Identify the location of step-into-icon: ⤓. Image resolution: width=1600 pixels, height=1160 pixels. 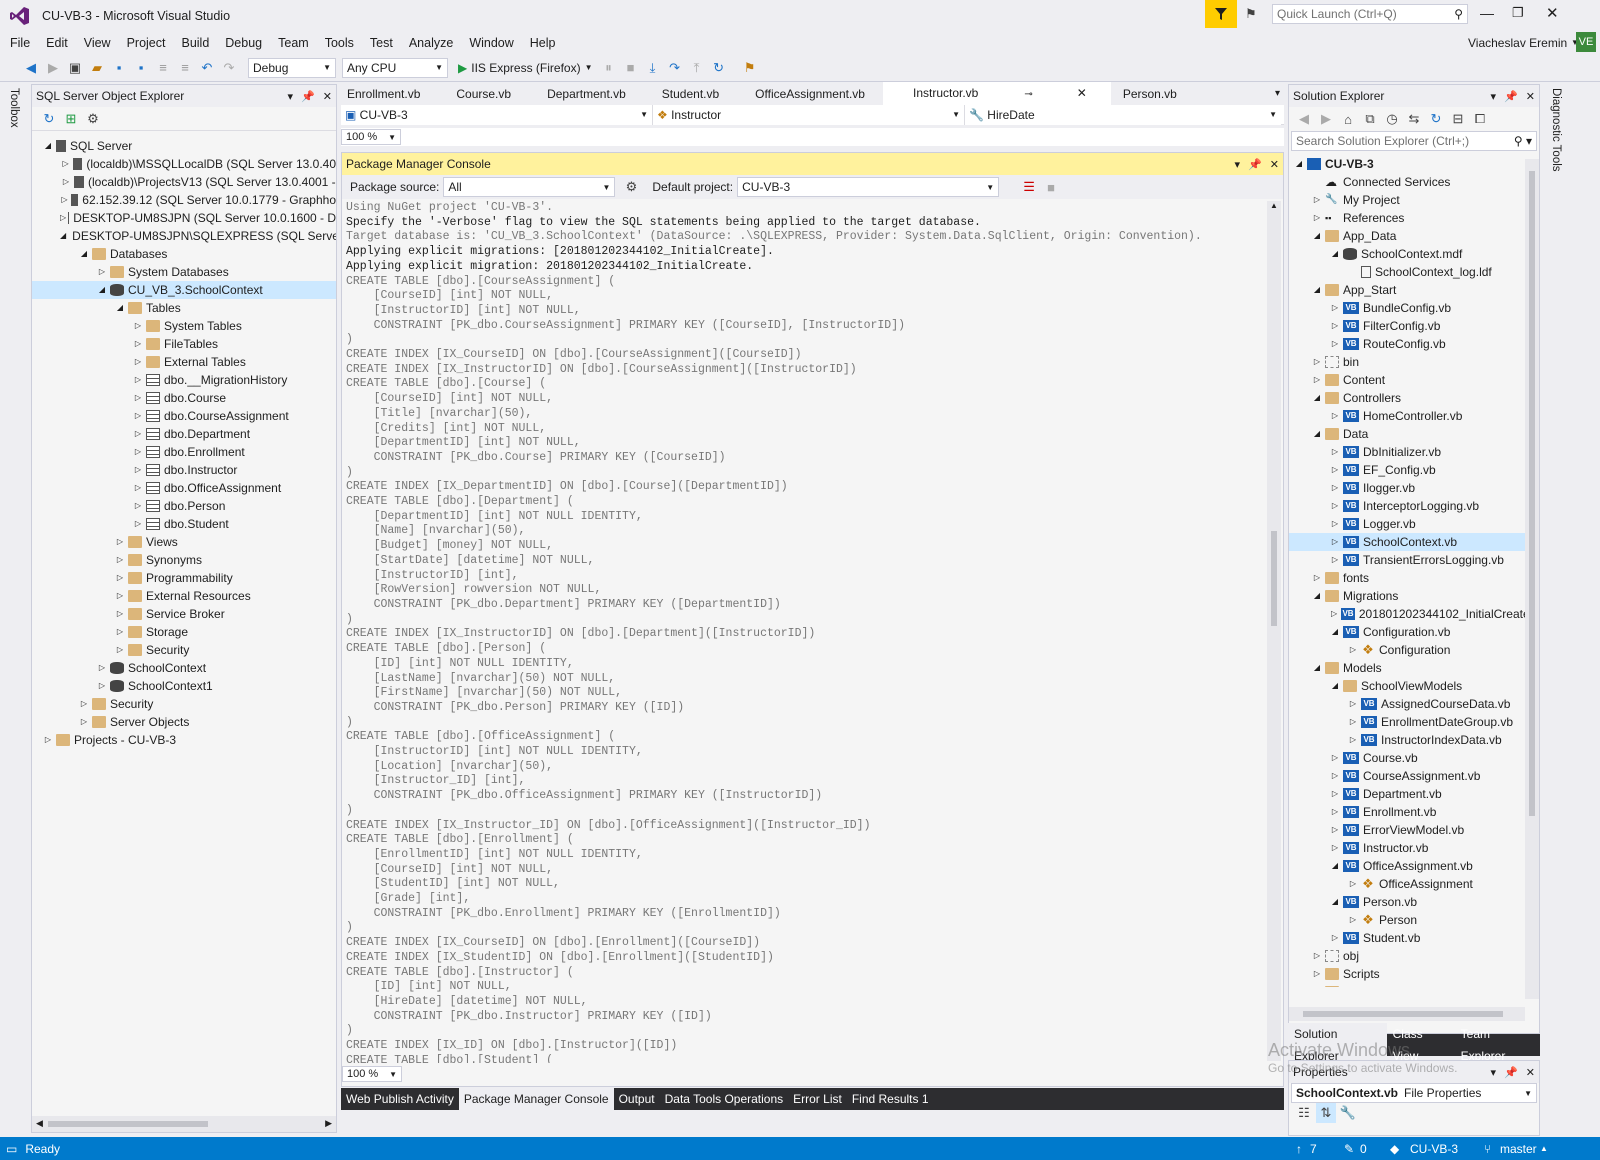
(653, 68).